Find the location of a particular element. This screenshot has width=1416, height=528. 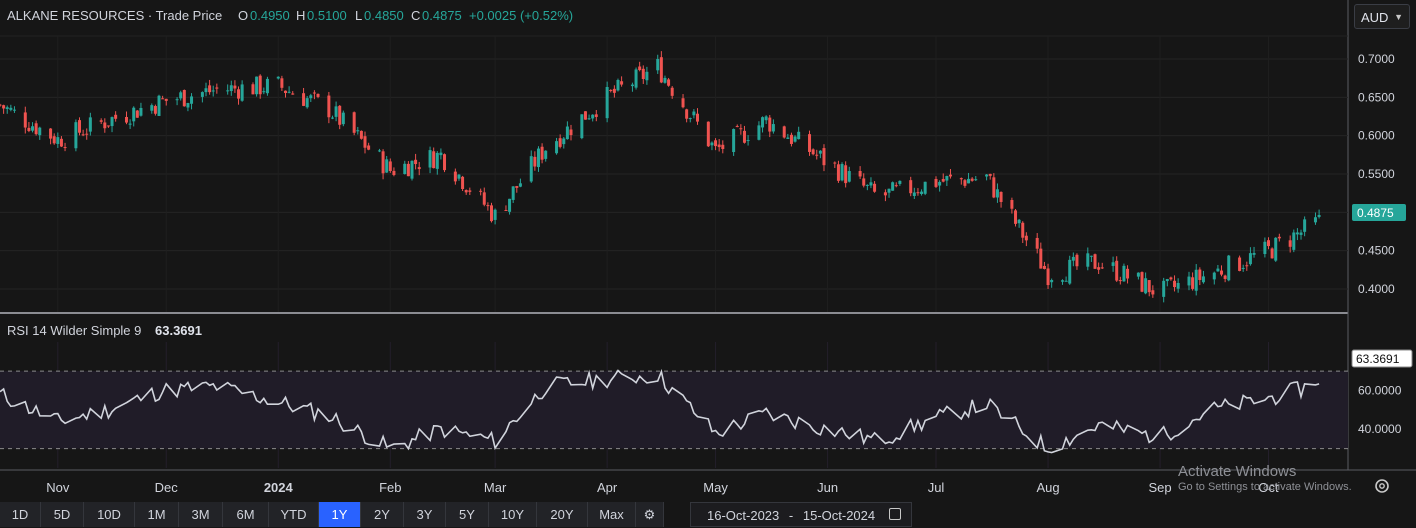

currency-select: AUD ▼ is located at coordinates (1382, 16).